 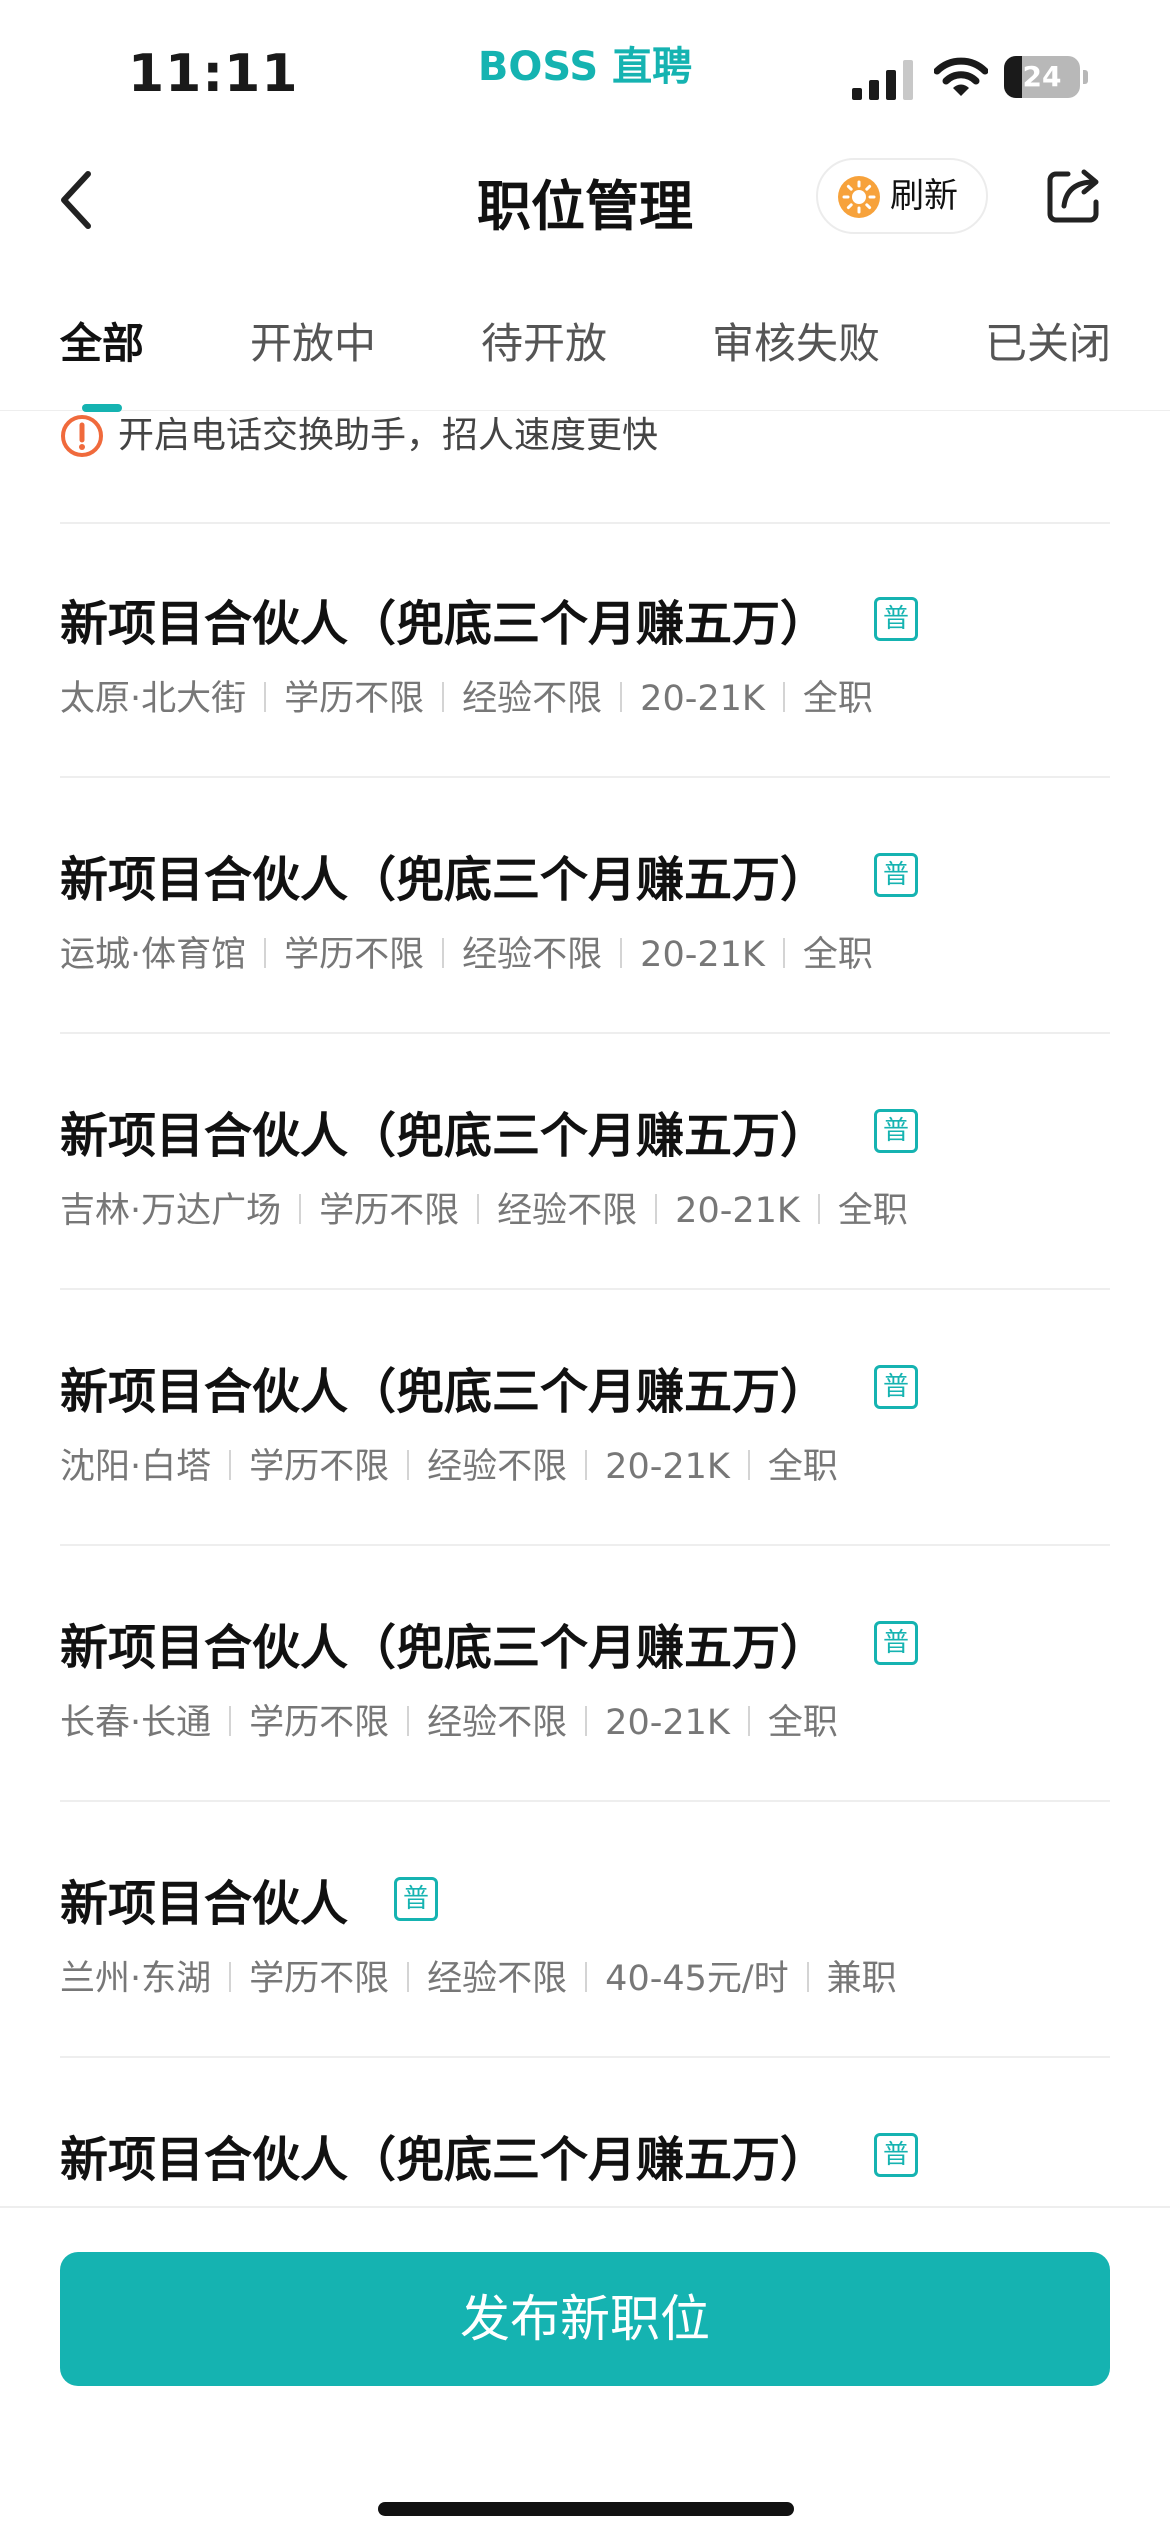 What do you see at coordinates (585, 67) in the screenshot?
I see `brand-logo: BOSS 直聘` at bounding box center [585, 67].